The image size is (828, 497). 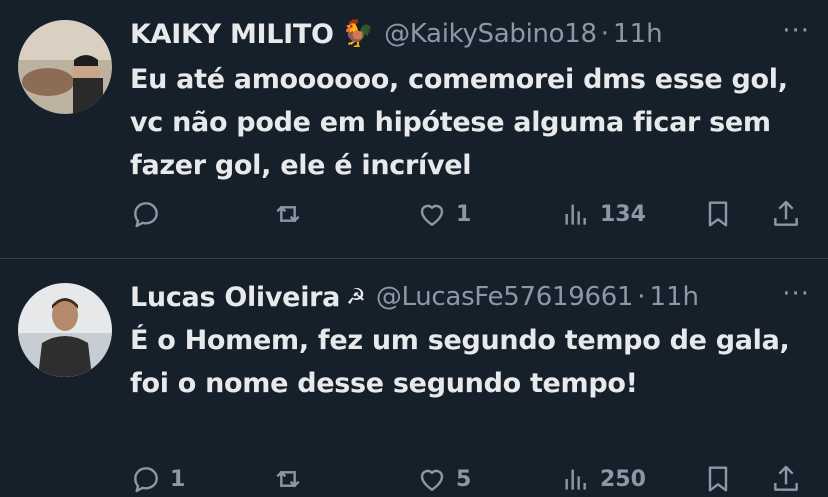 What do you see at coordinates (356, 297) in the screenshot?
I see `hammer-sickle-emoji: ☭` at bounding box center [356, 297].